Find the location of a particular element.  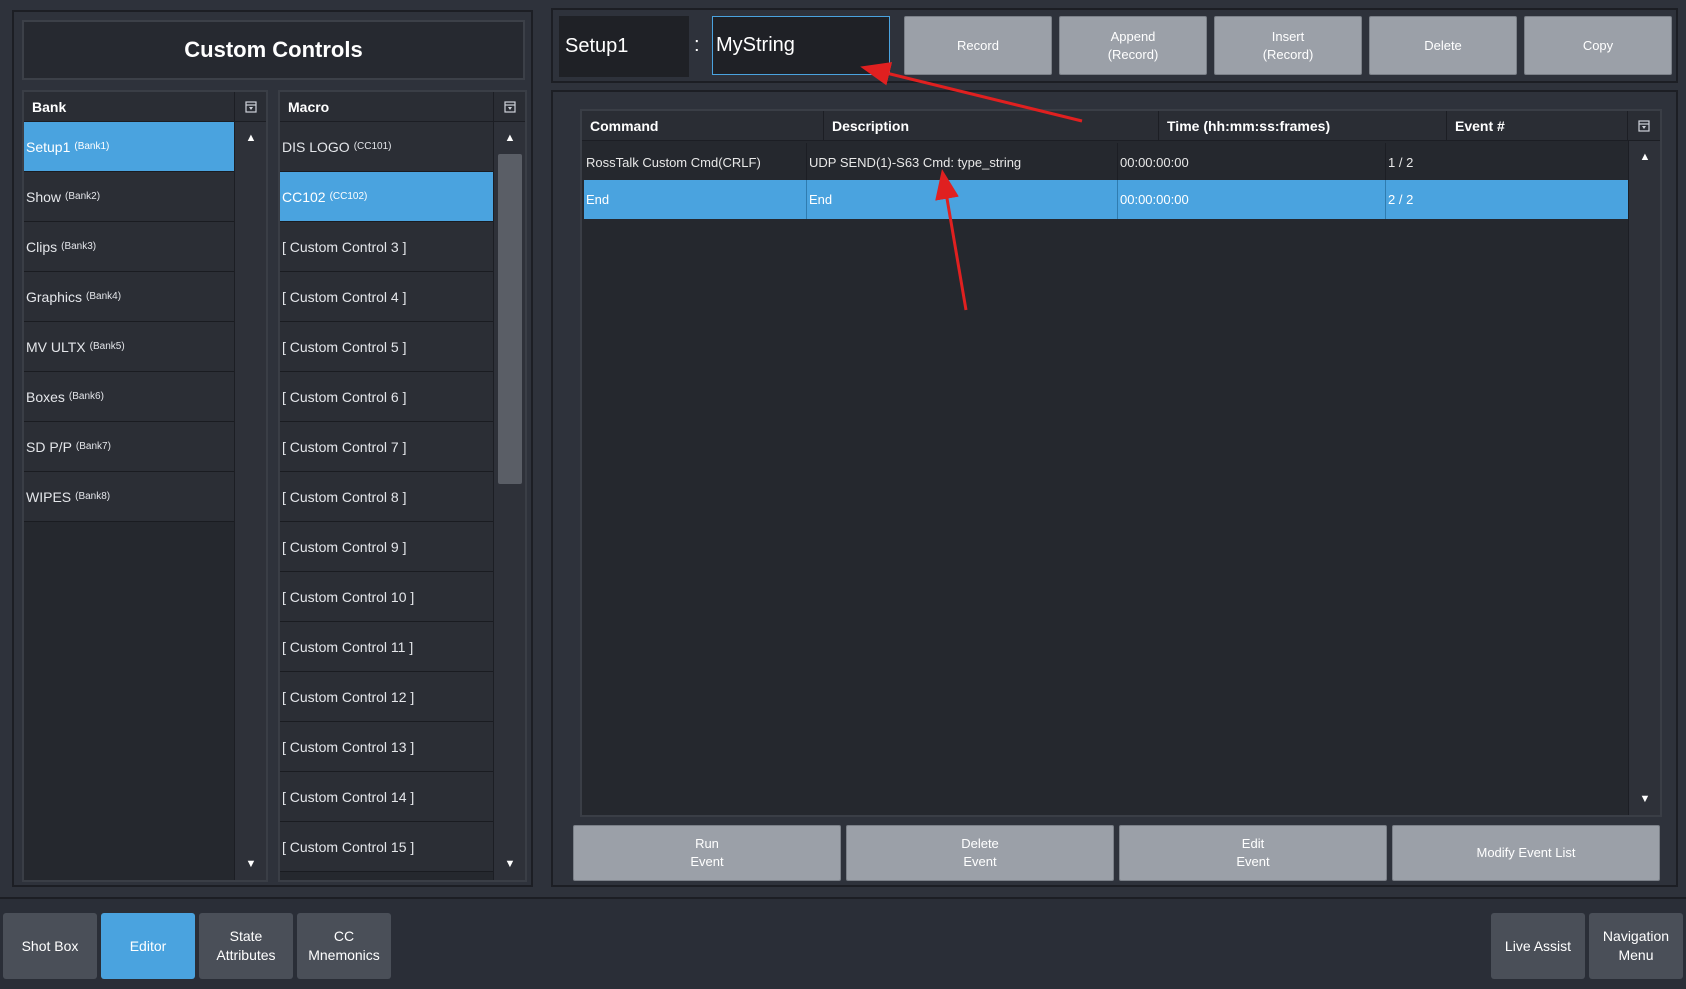

insert-record-button: Insert (Record) is located at coordinates (1288, 45).